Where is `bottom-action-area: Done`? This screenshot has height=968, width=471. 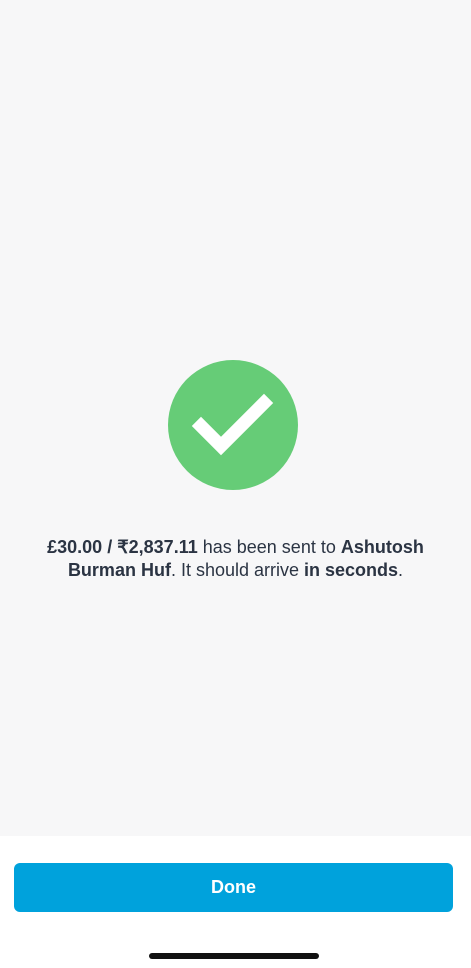
bottom-action-area: Done is located at coordinates (235, 902).